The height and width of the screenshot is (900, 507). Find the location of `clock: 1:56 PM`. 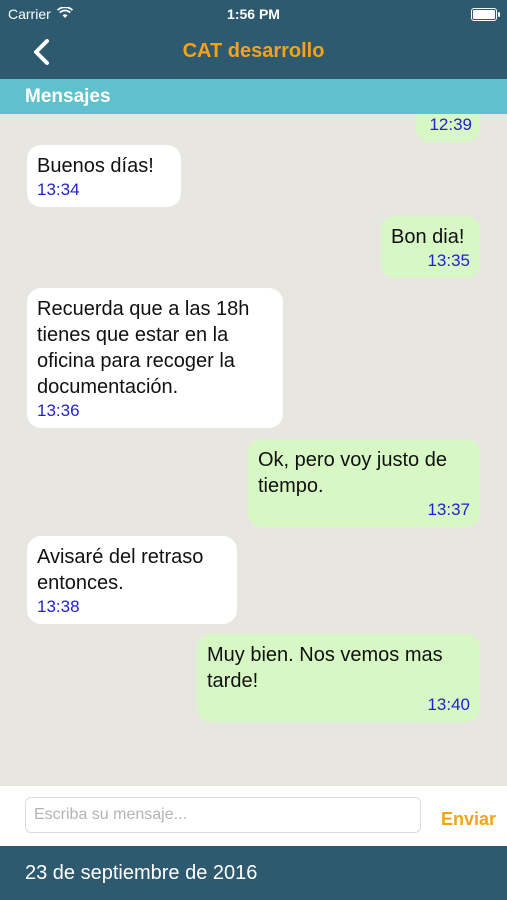

clock: 1:56 PM is located at coordinates (253, 14).